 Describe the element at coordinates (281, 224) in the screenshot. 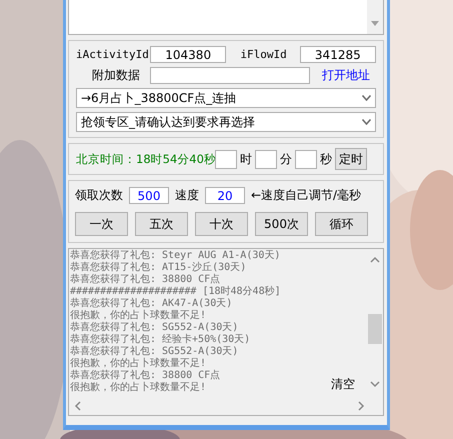

I see `action-button: 500次` at that location.